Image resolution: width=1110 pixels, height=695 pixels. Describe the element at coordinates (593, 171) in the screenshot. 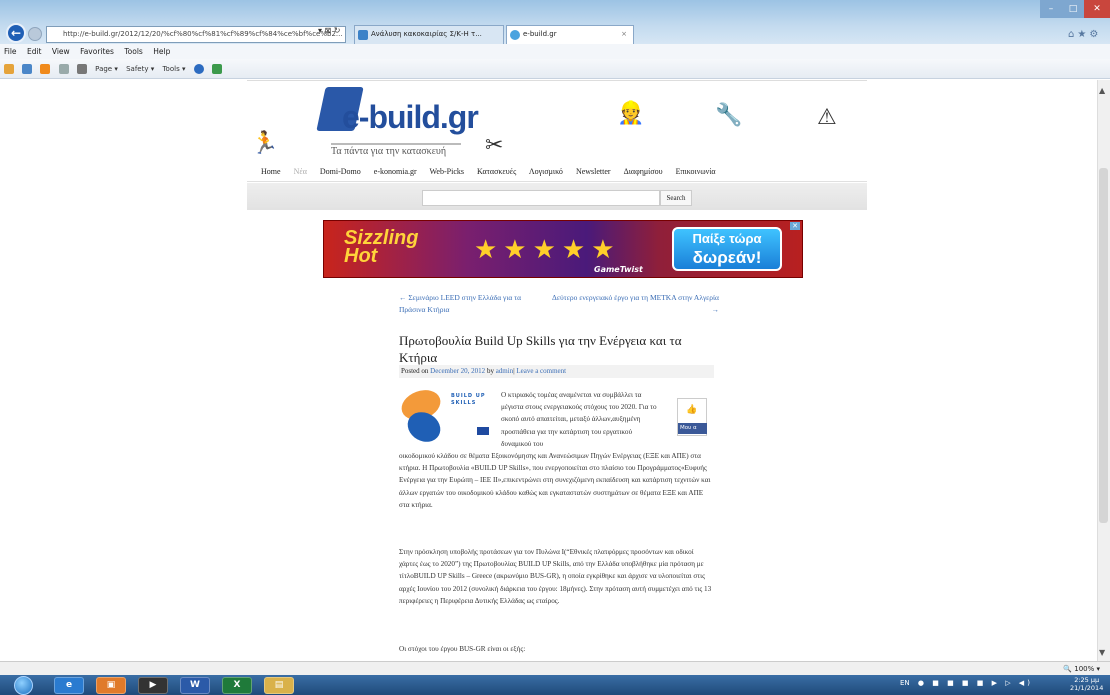

I see `nav-newsletter: Newsletter` at that location.